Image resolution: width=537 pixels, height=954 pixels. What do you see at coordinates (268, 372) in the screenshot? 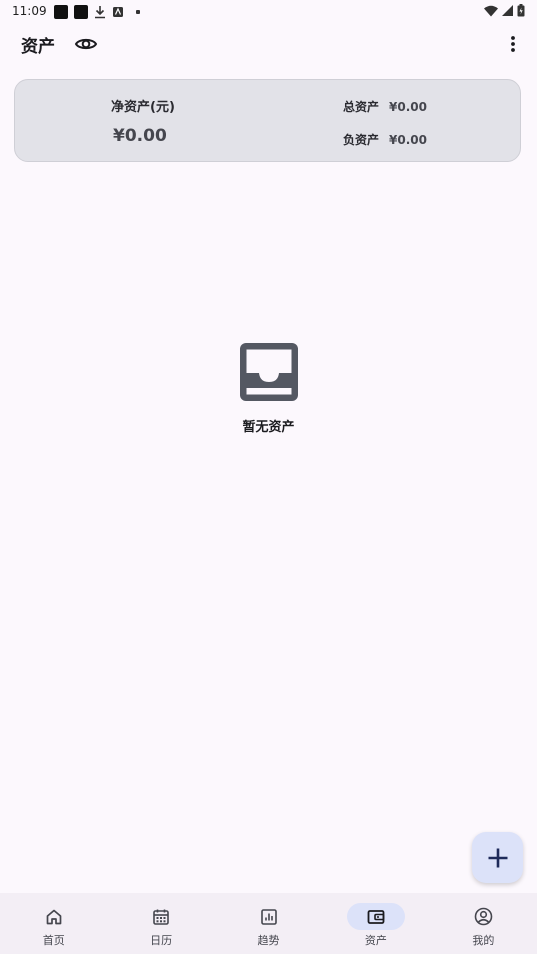
I see `inbox-icon` at bounding box center [268, 372].